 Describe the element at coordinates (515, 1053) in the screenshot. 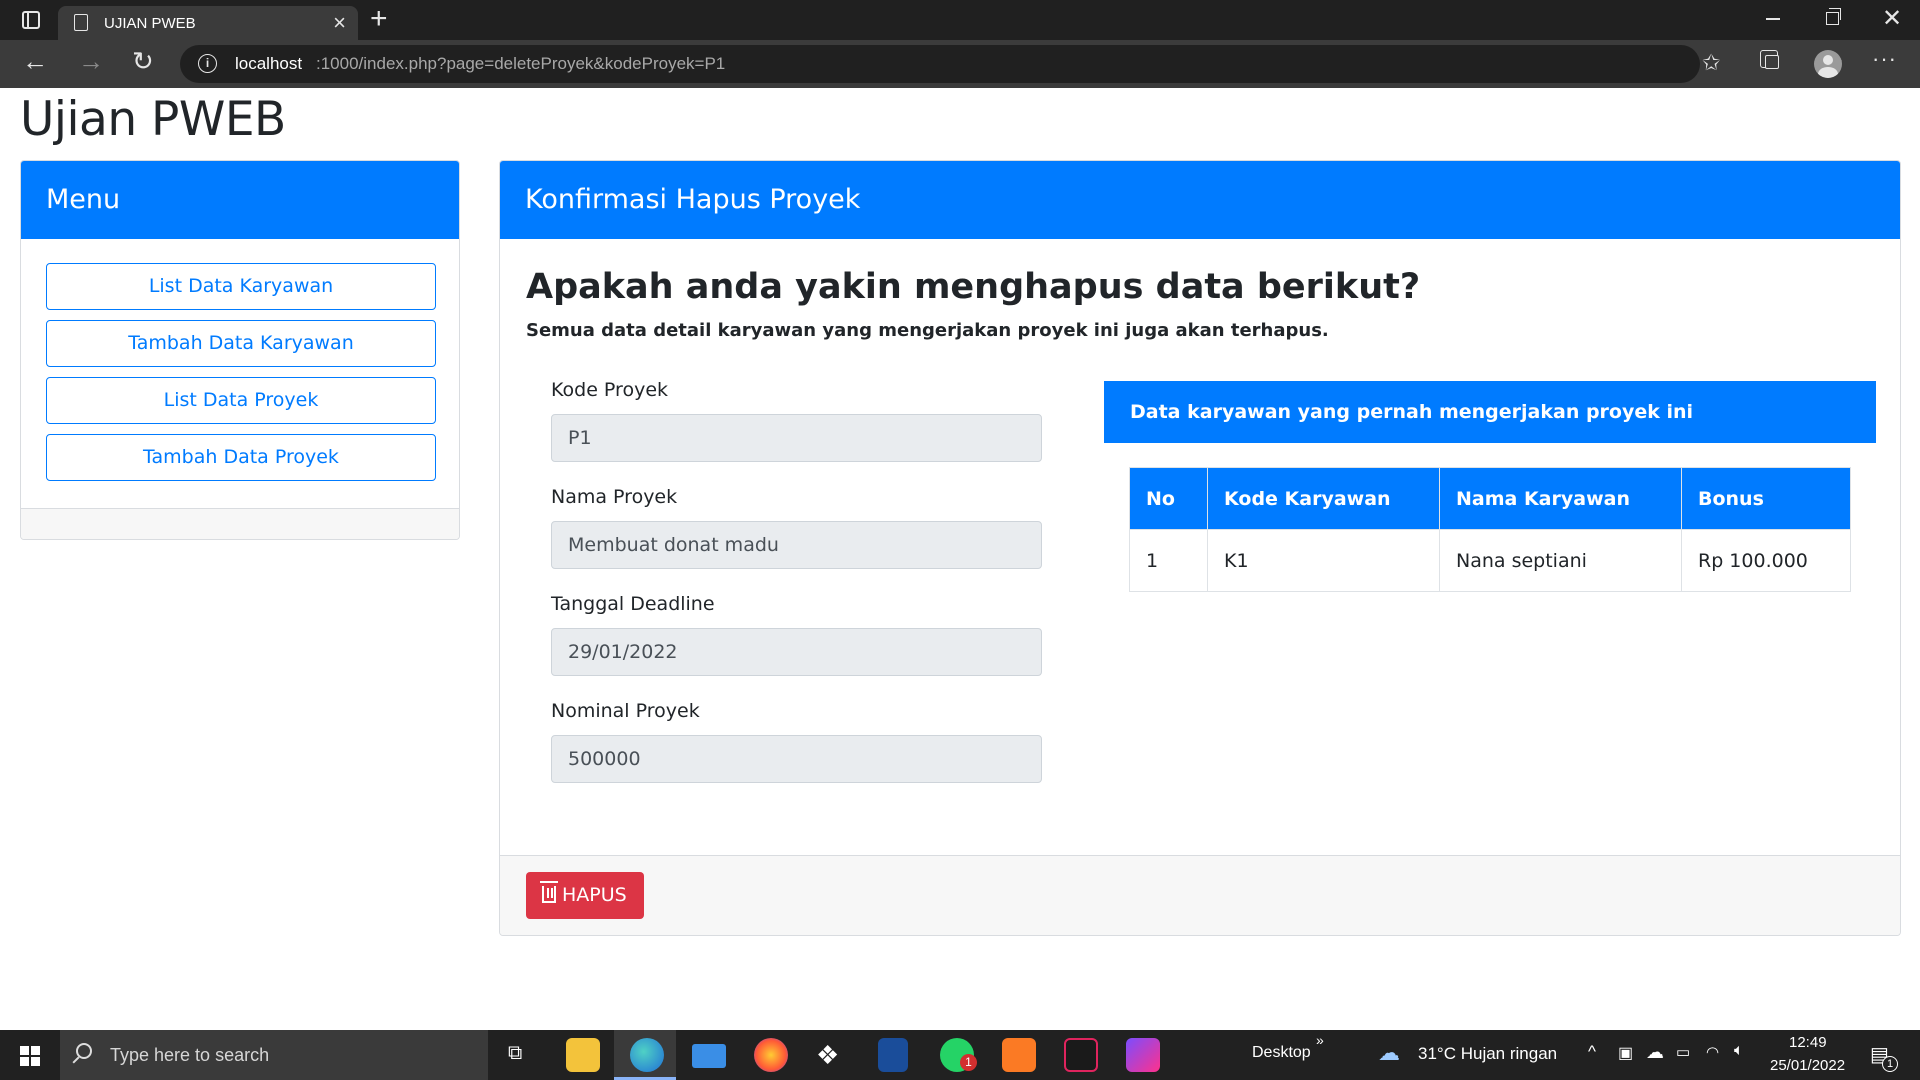

I see `task-view-icon: ⧉` at that location.